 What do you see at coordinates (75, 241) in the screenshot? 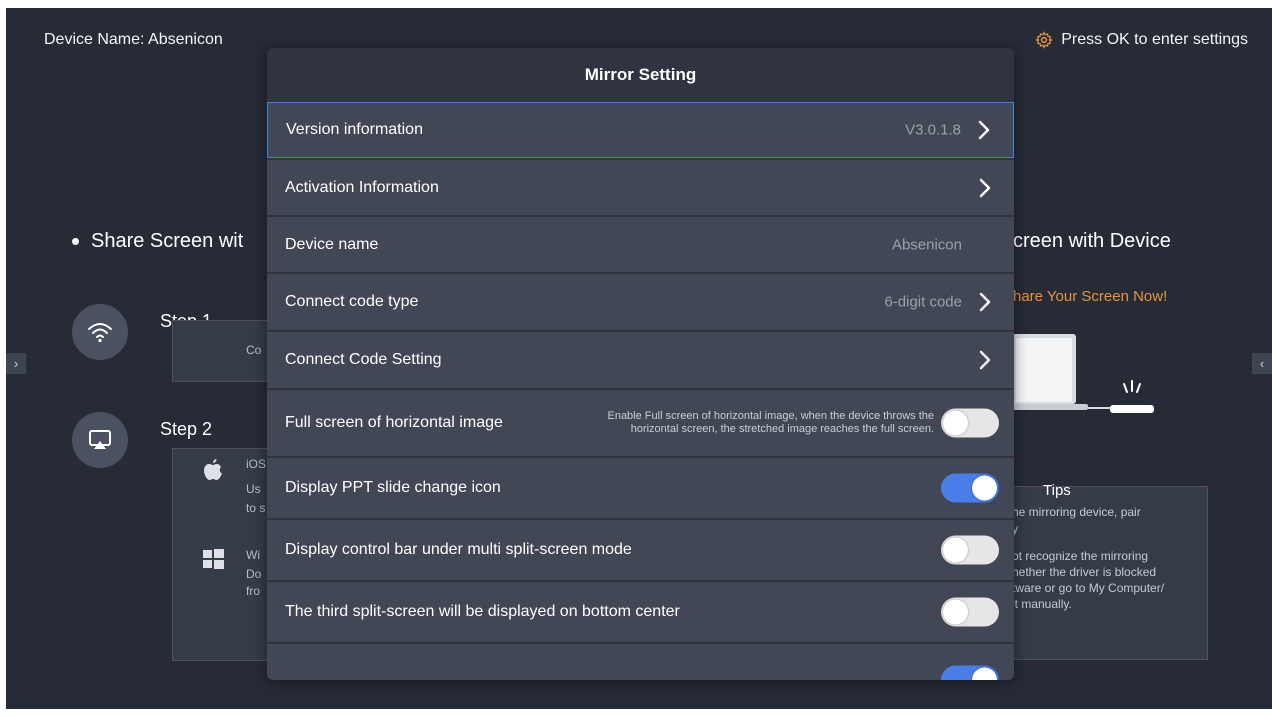
I see `bullet-dot` at bounding box center [75, 241].